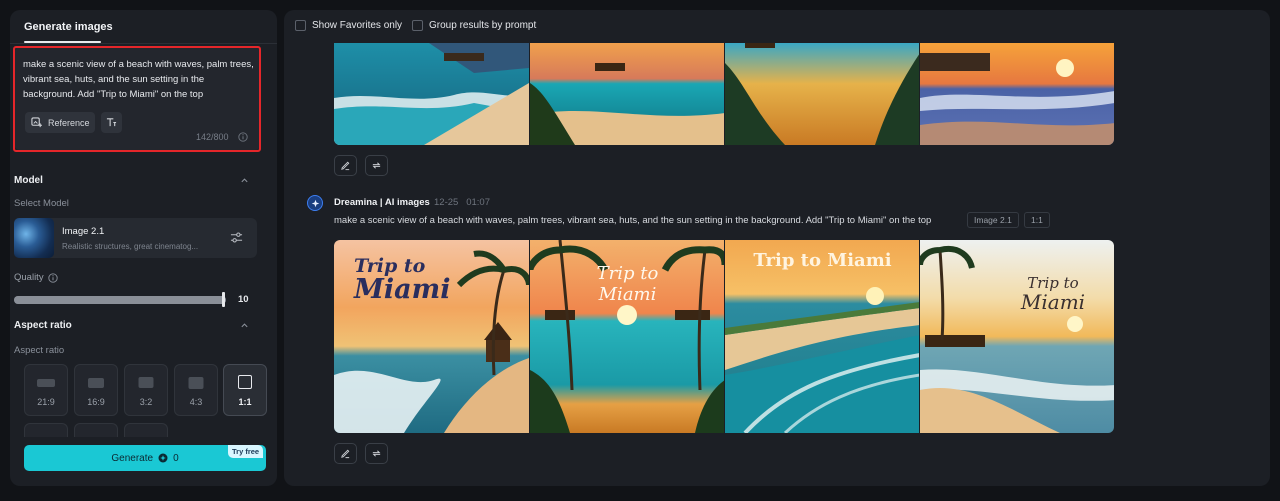 The width and height of the screenshot is (1280, 501). I want to click on result-model-tag: Image 2.1, so click(993, 220).